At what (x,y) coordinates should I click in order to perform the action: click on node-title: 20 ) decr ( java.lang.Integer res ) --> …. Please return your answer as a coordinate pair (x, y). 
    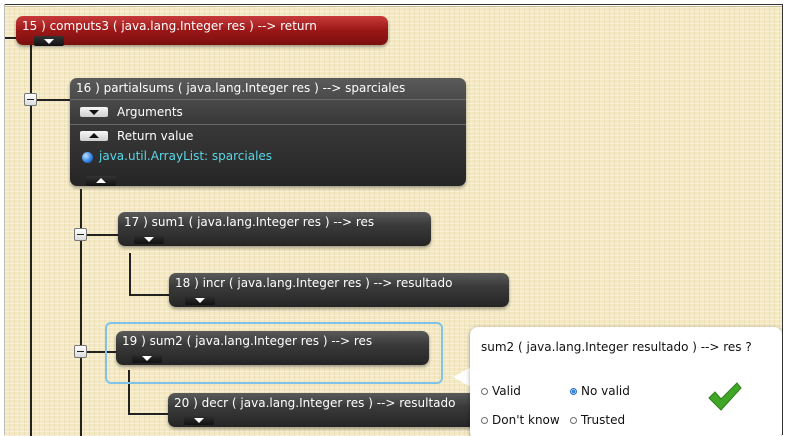
    Looking at the image, I should click on (315, 403).